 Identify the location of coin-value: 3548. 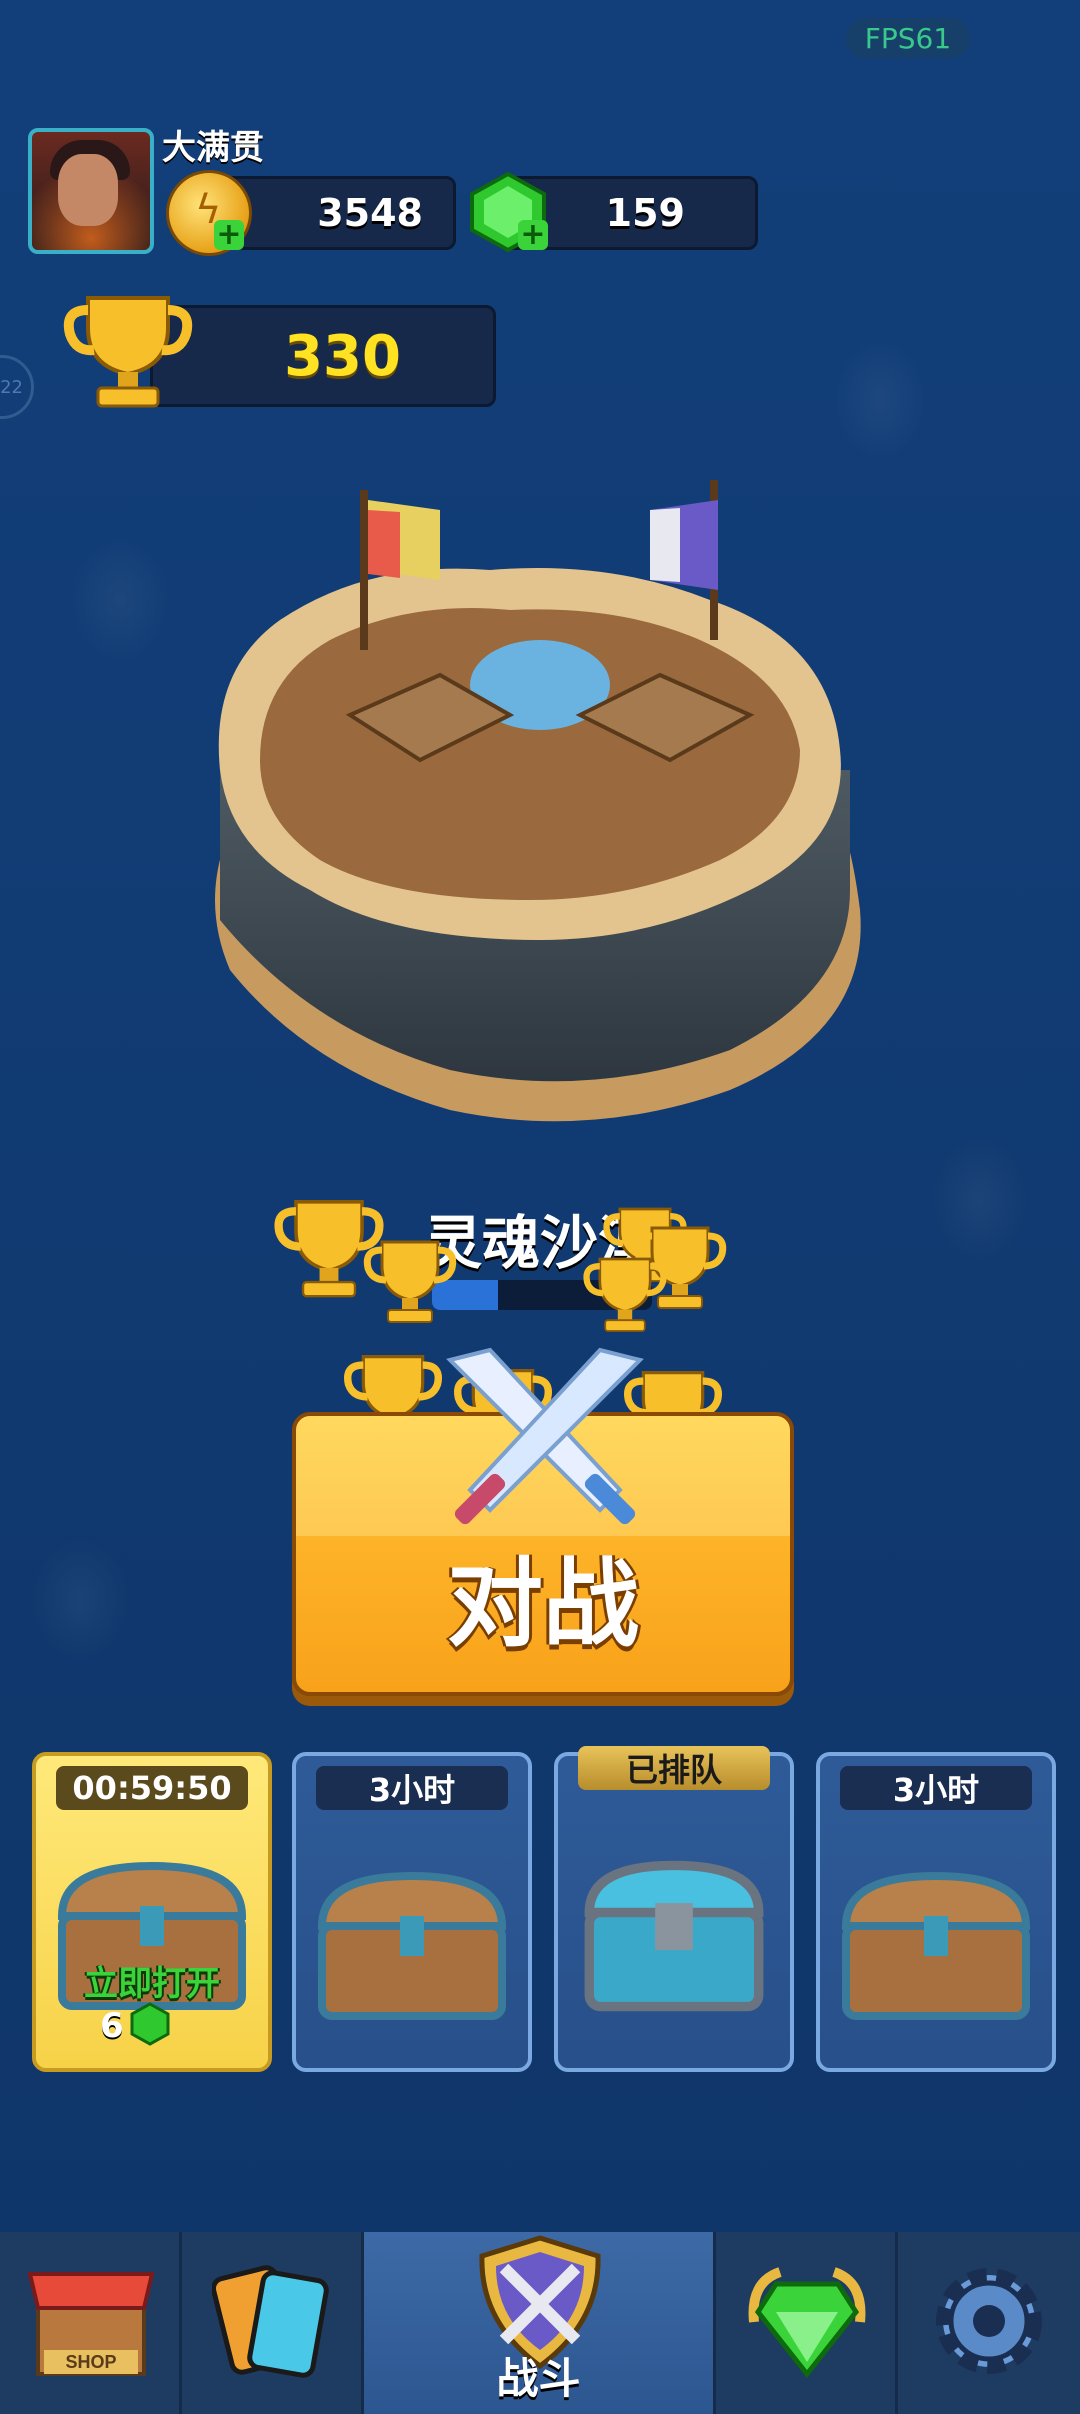
(370, 213).